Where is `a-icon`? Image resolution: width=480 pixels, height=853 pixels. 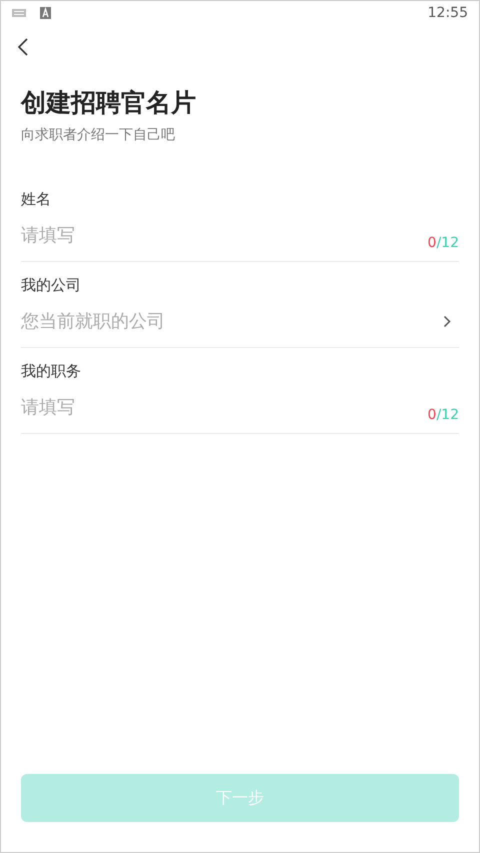 a-icon is located at coordinates (45, 13).